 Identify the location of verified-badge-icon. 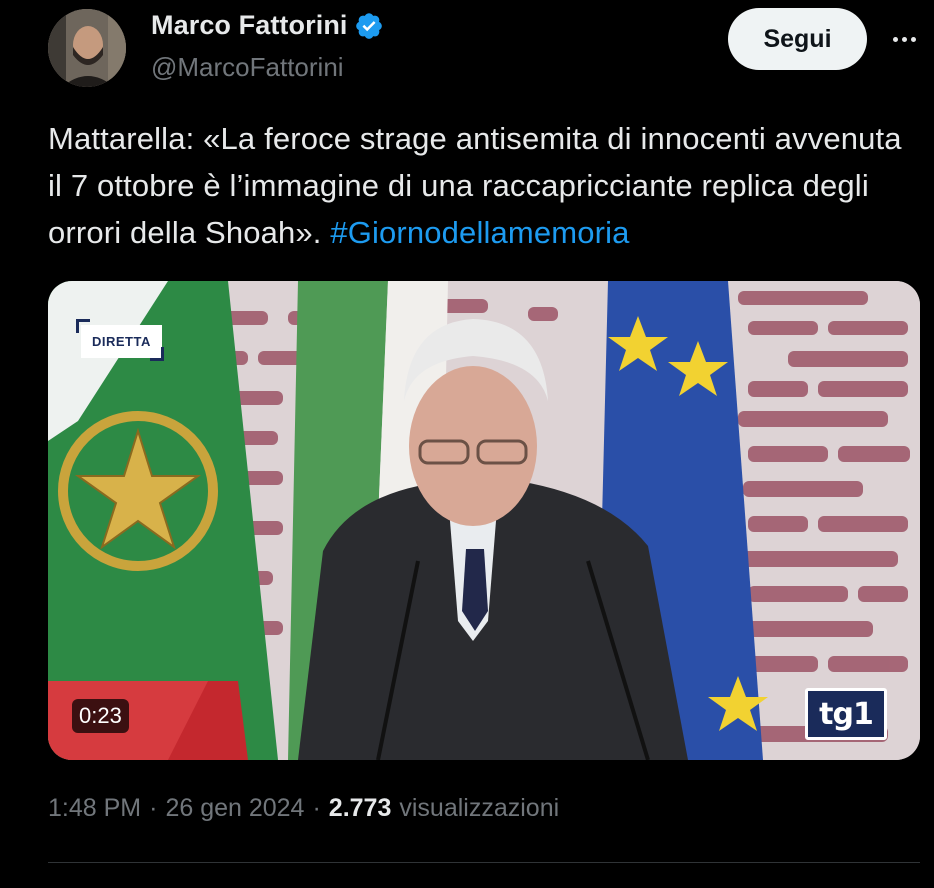
(369, 26).